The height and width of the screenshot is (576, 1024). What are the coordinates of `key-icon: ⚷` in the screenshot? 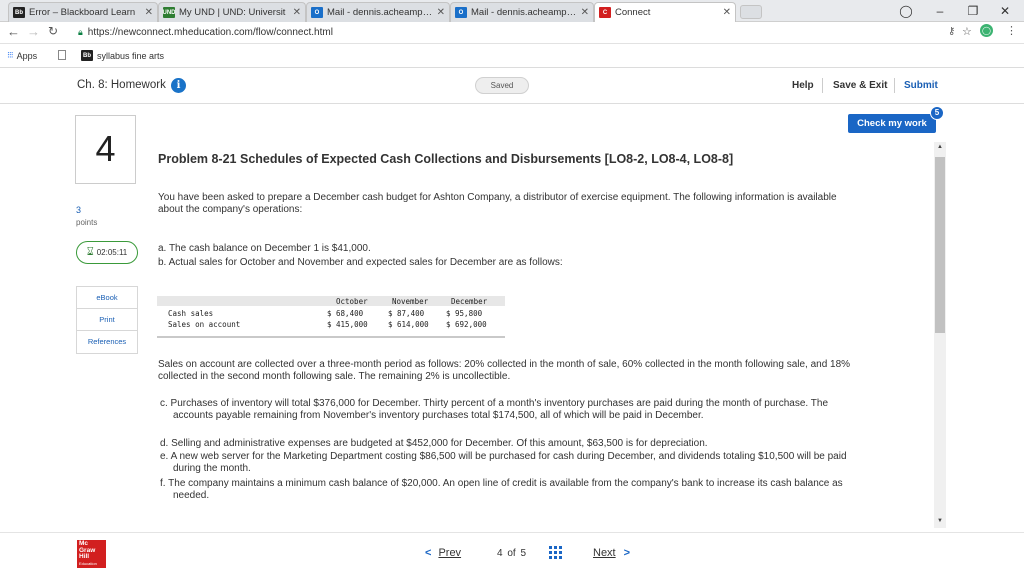 It's located at (951, 31).